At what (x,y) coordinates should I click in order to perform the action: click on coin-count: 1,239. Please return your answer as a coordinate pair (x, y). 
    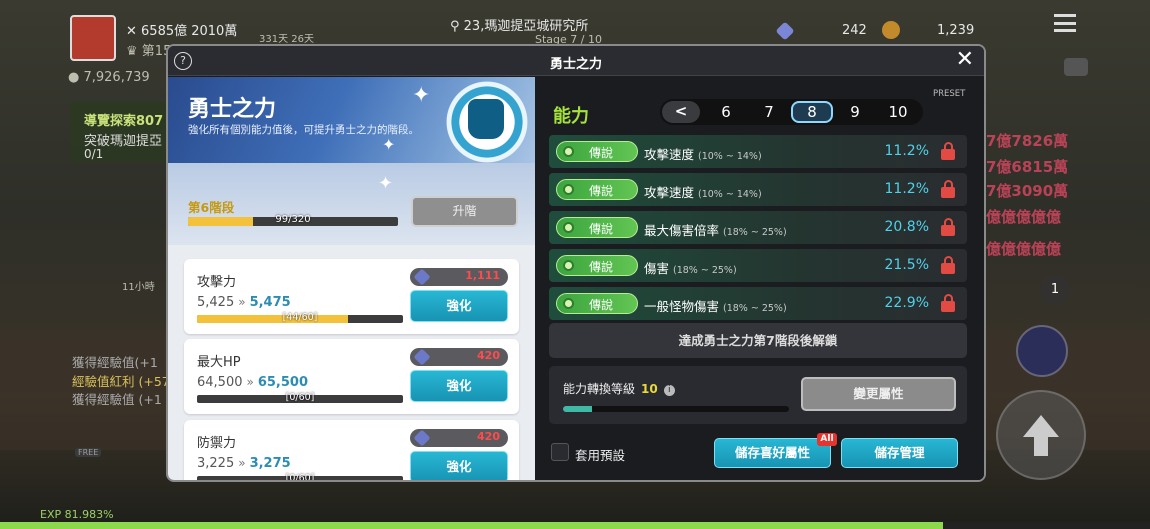
    Looking at the image, I should click on (956, 30).